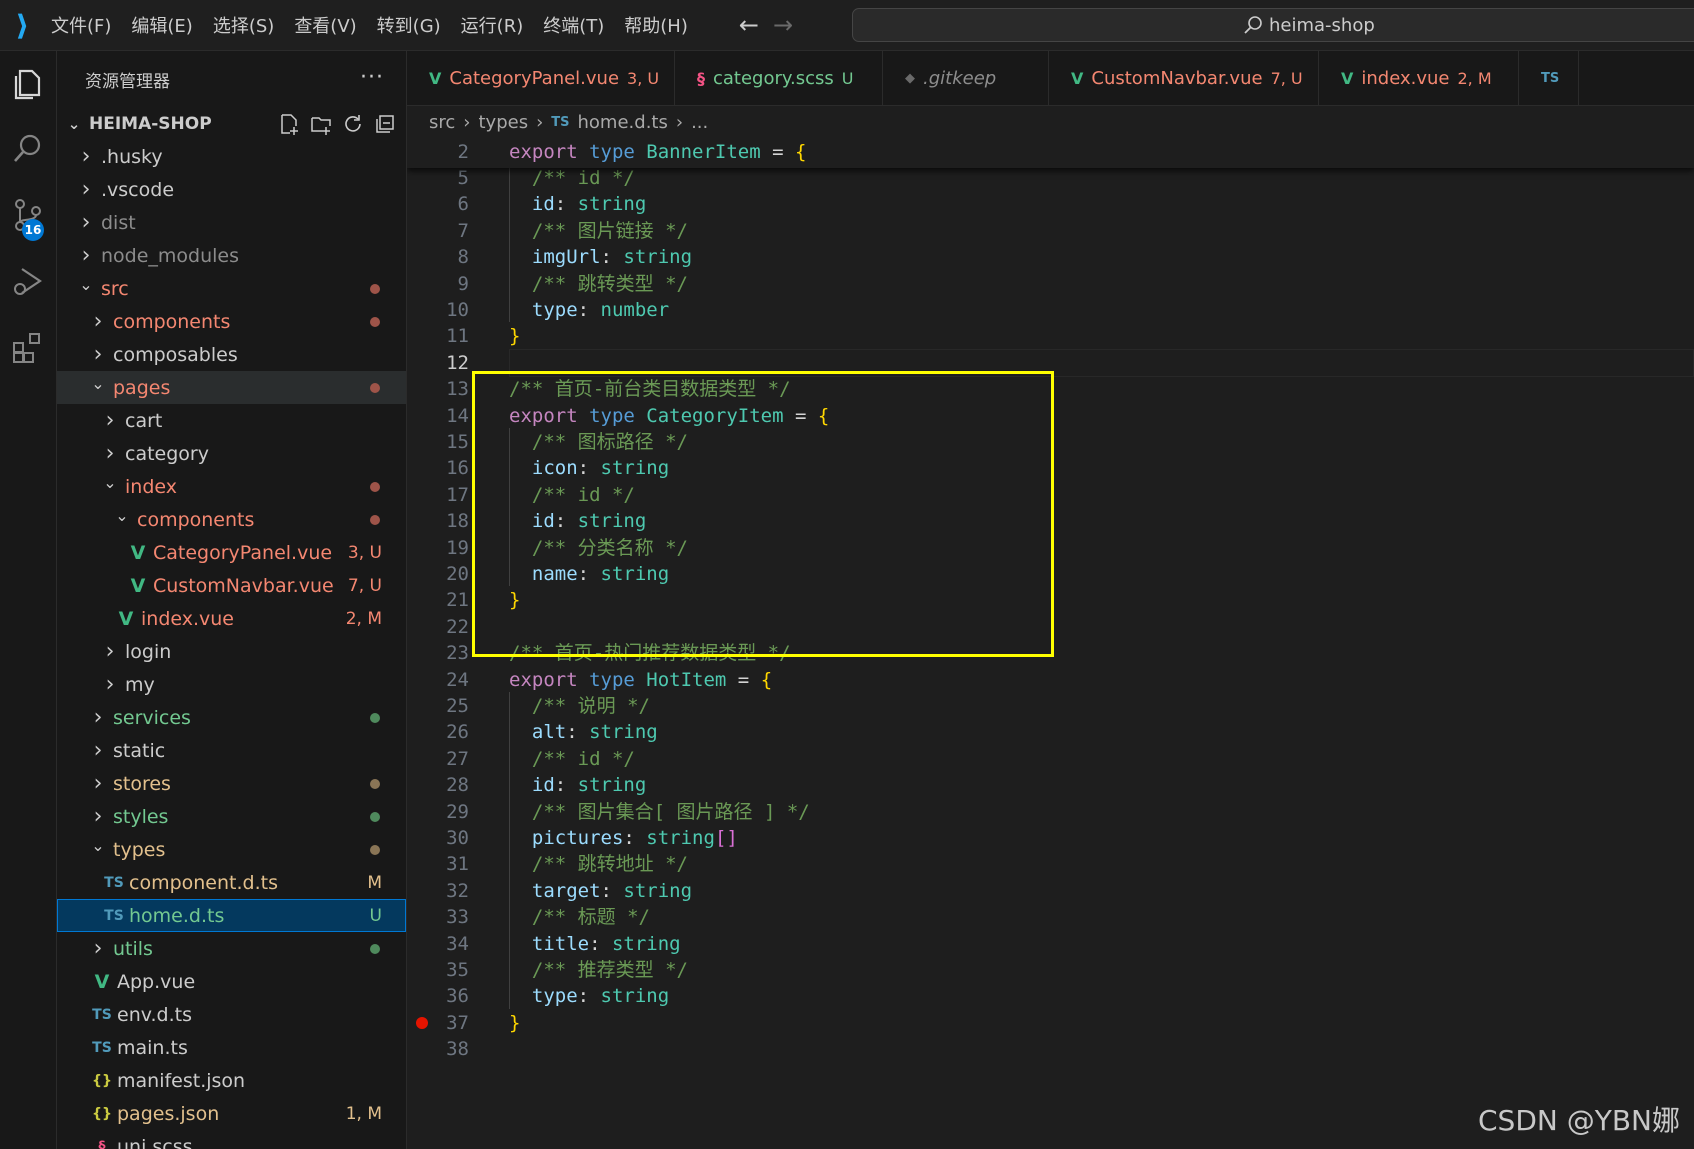 Image resolution: width=1694 pixels, height=1149 pixels. Describe the element at coordinates (701, 78) in the screenshot. I see `scss-file-icon: §` at that location.